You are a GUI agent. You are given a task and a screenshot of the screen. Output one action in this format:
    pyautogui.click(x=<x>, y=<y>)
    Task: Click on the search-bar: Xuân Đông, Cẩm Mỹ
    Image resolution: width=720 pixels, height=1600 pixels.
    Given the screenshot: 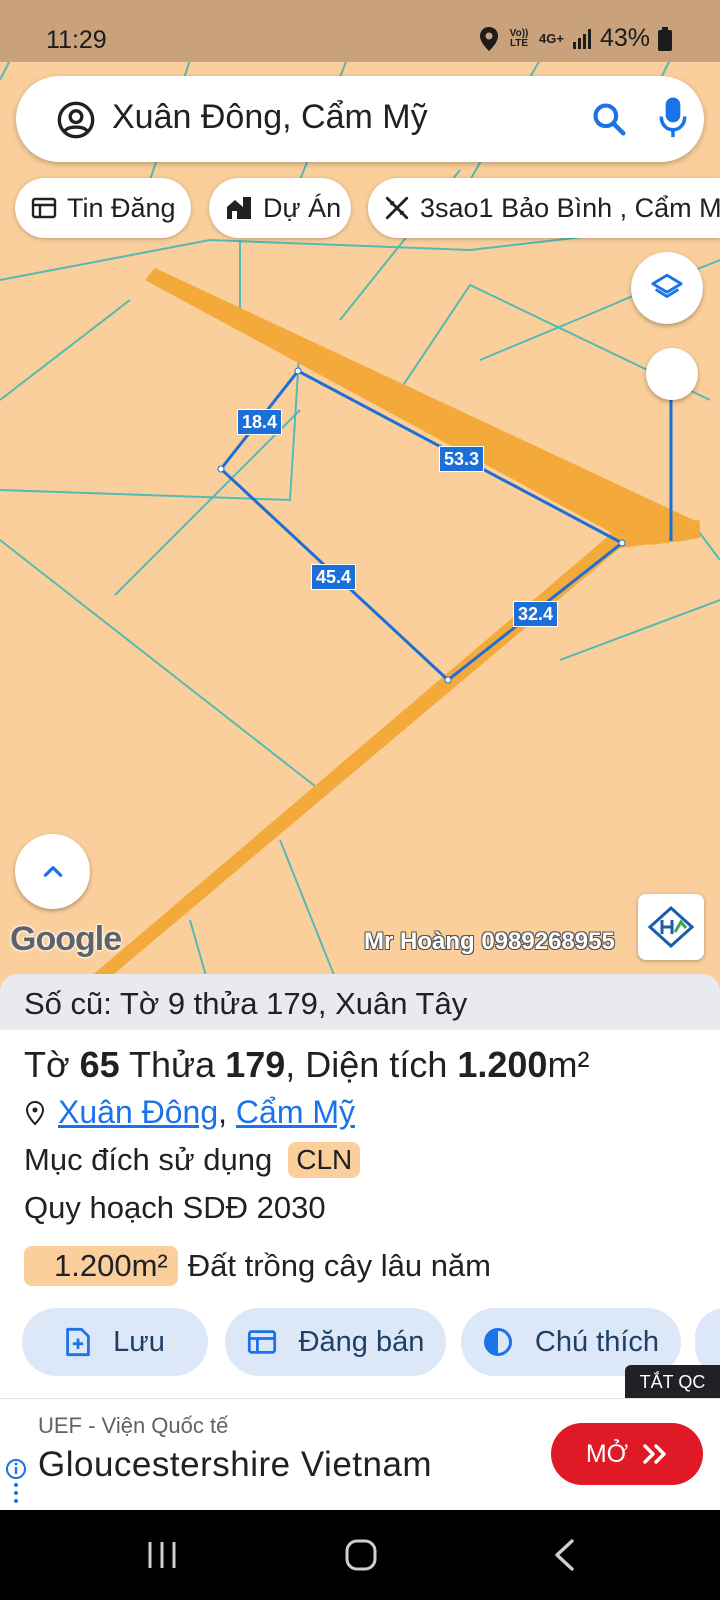 What is the action you would take?
    pyautogui.click(x=360, y=119)
    